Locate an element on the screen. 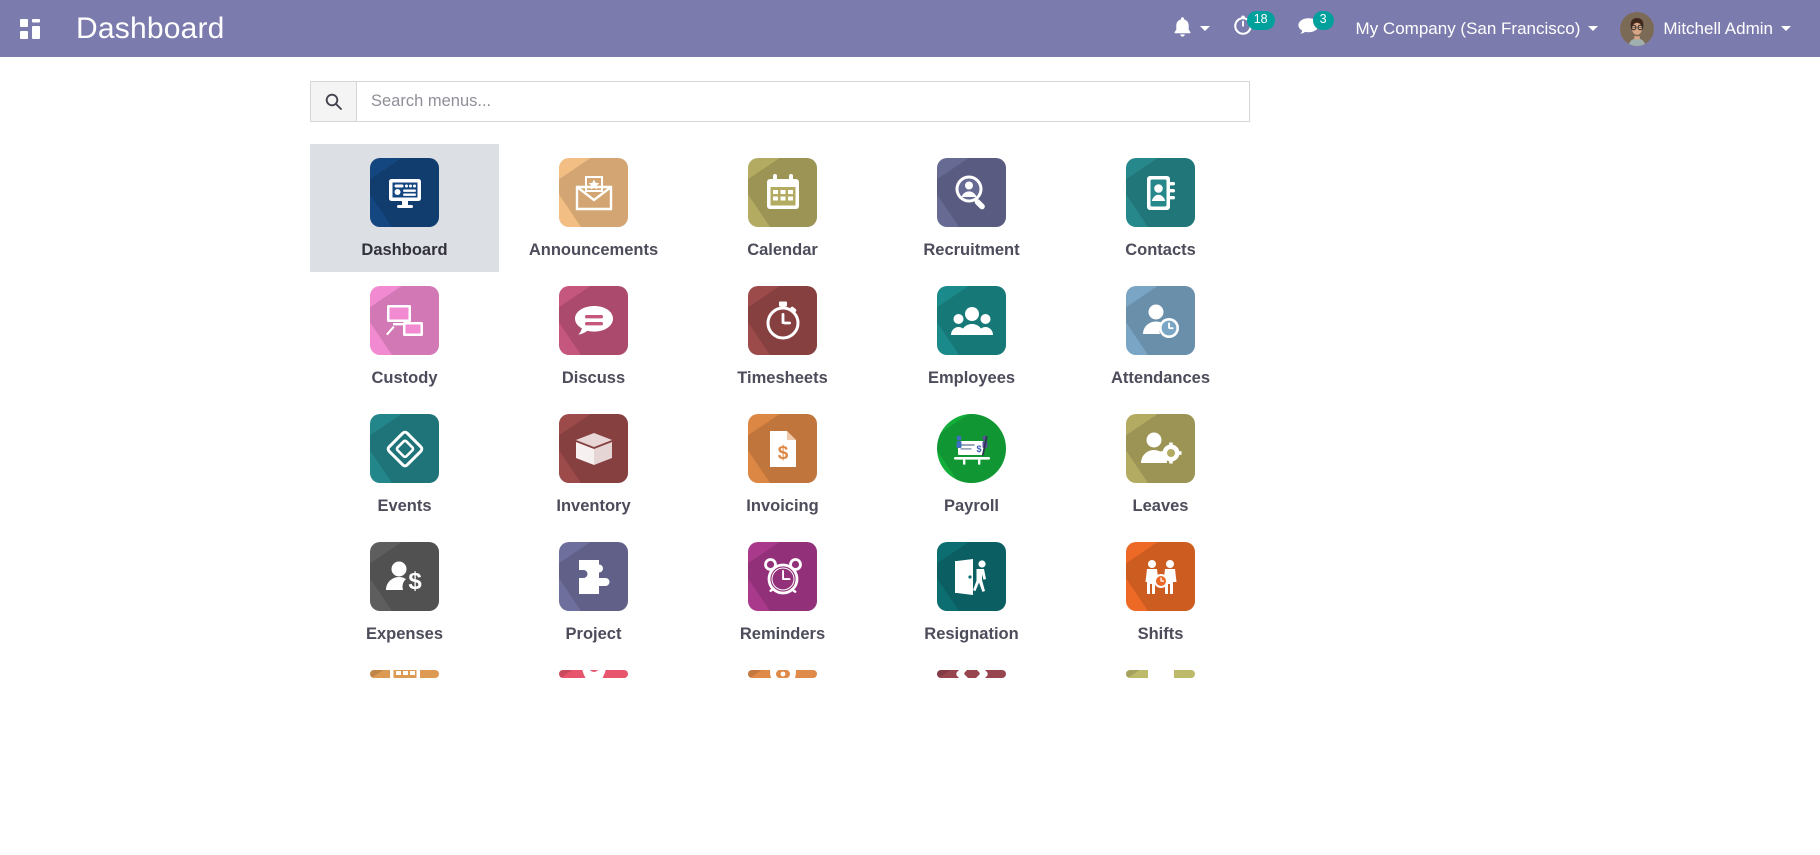 This screenshot has height=855, width=1820. app-tile-label: Recruitment is located at coordinates (971, 250).